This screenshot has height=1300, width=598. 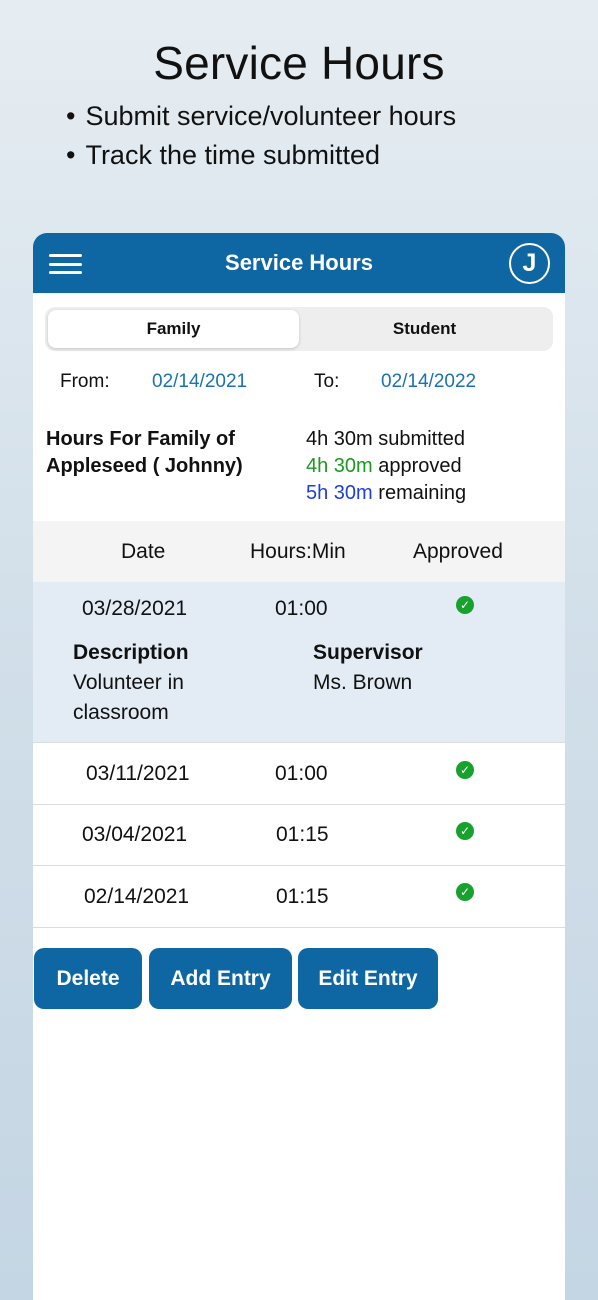 What do you see at coordinates (529, 263) in the screenshot?
I see `avatar: J` at bounding box center [529, 263].